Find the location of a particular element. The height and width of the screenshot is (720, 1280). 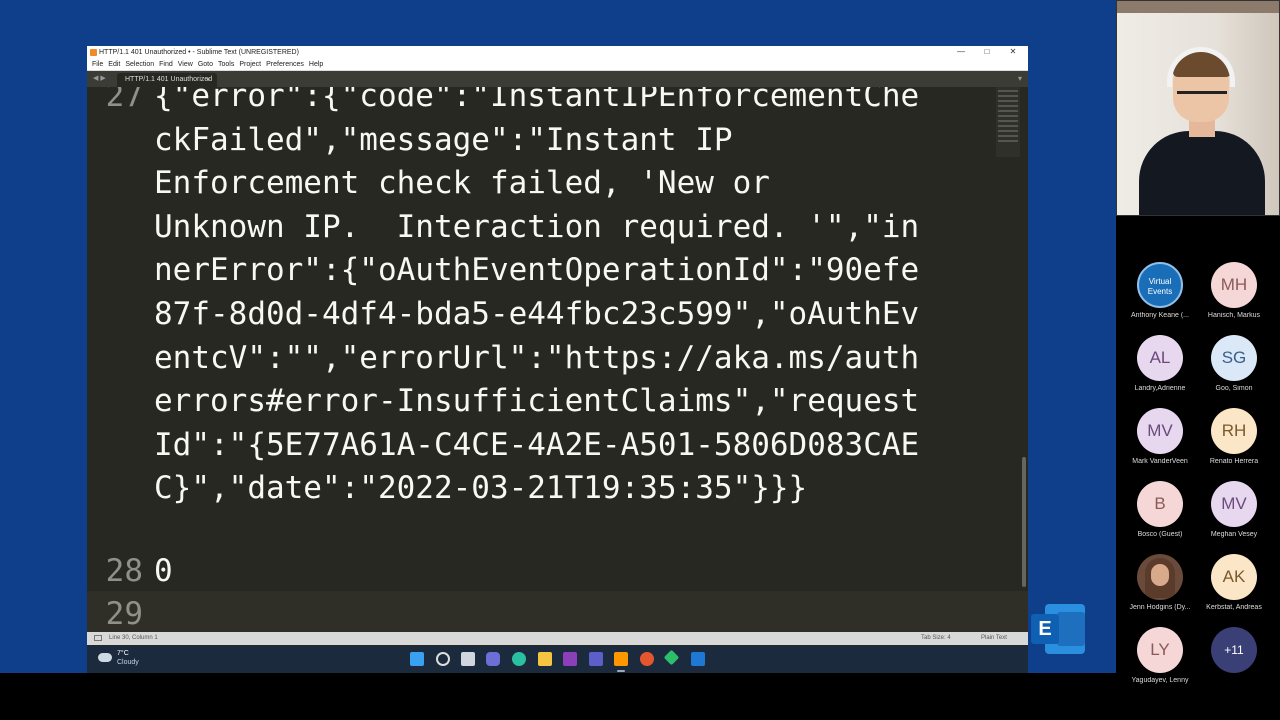

line-number: 29 is located at coordinates (124, 614).